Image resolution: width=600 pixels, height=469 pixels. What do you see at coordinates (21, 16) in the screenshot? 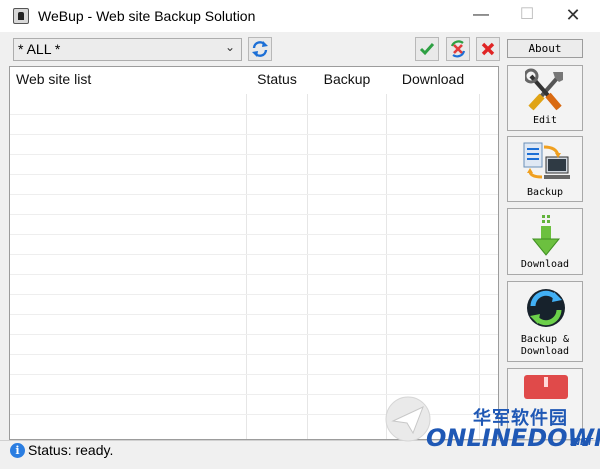
I see `app-icon` at bounding box center [21, 16].